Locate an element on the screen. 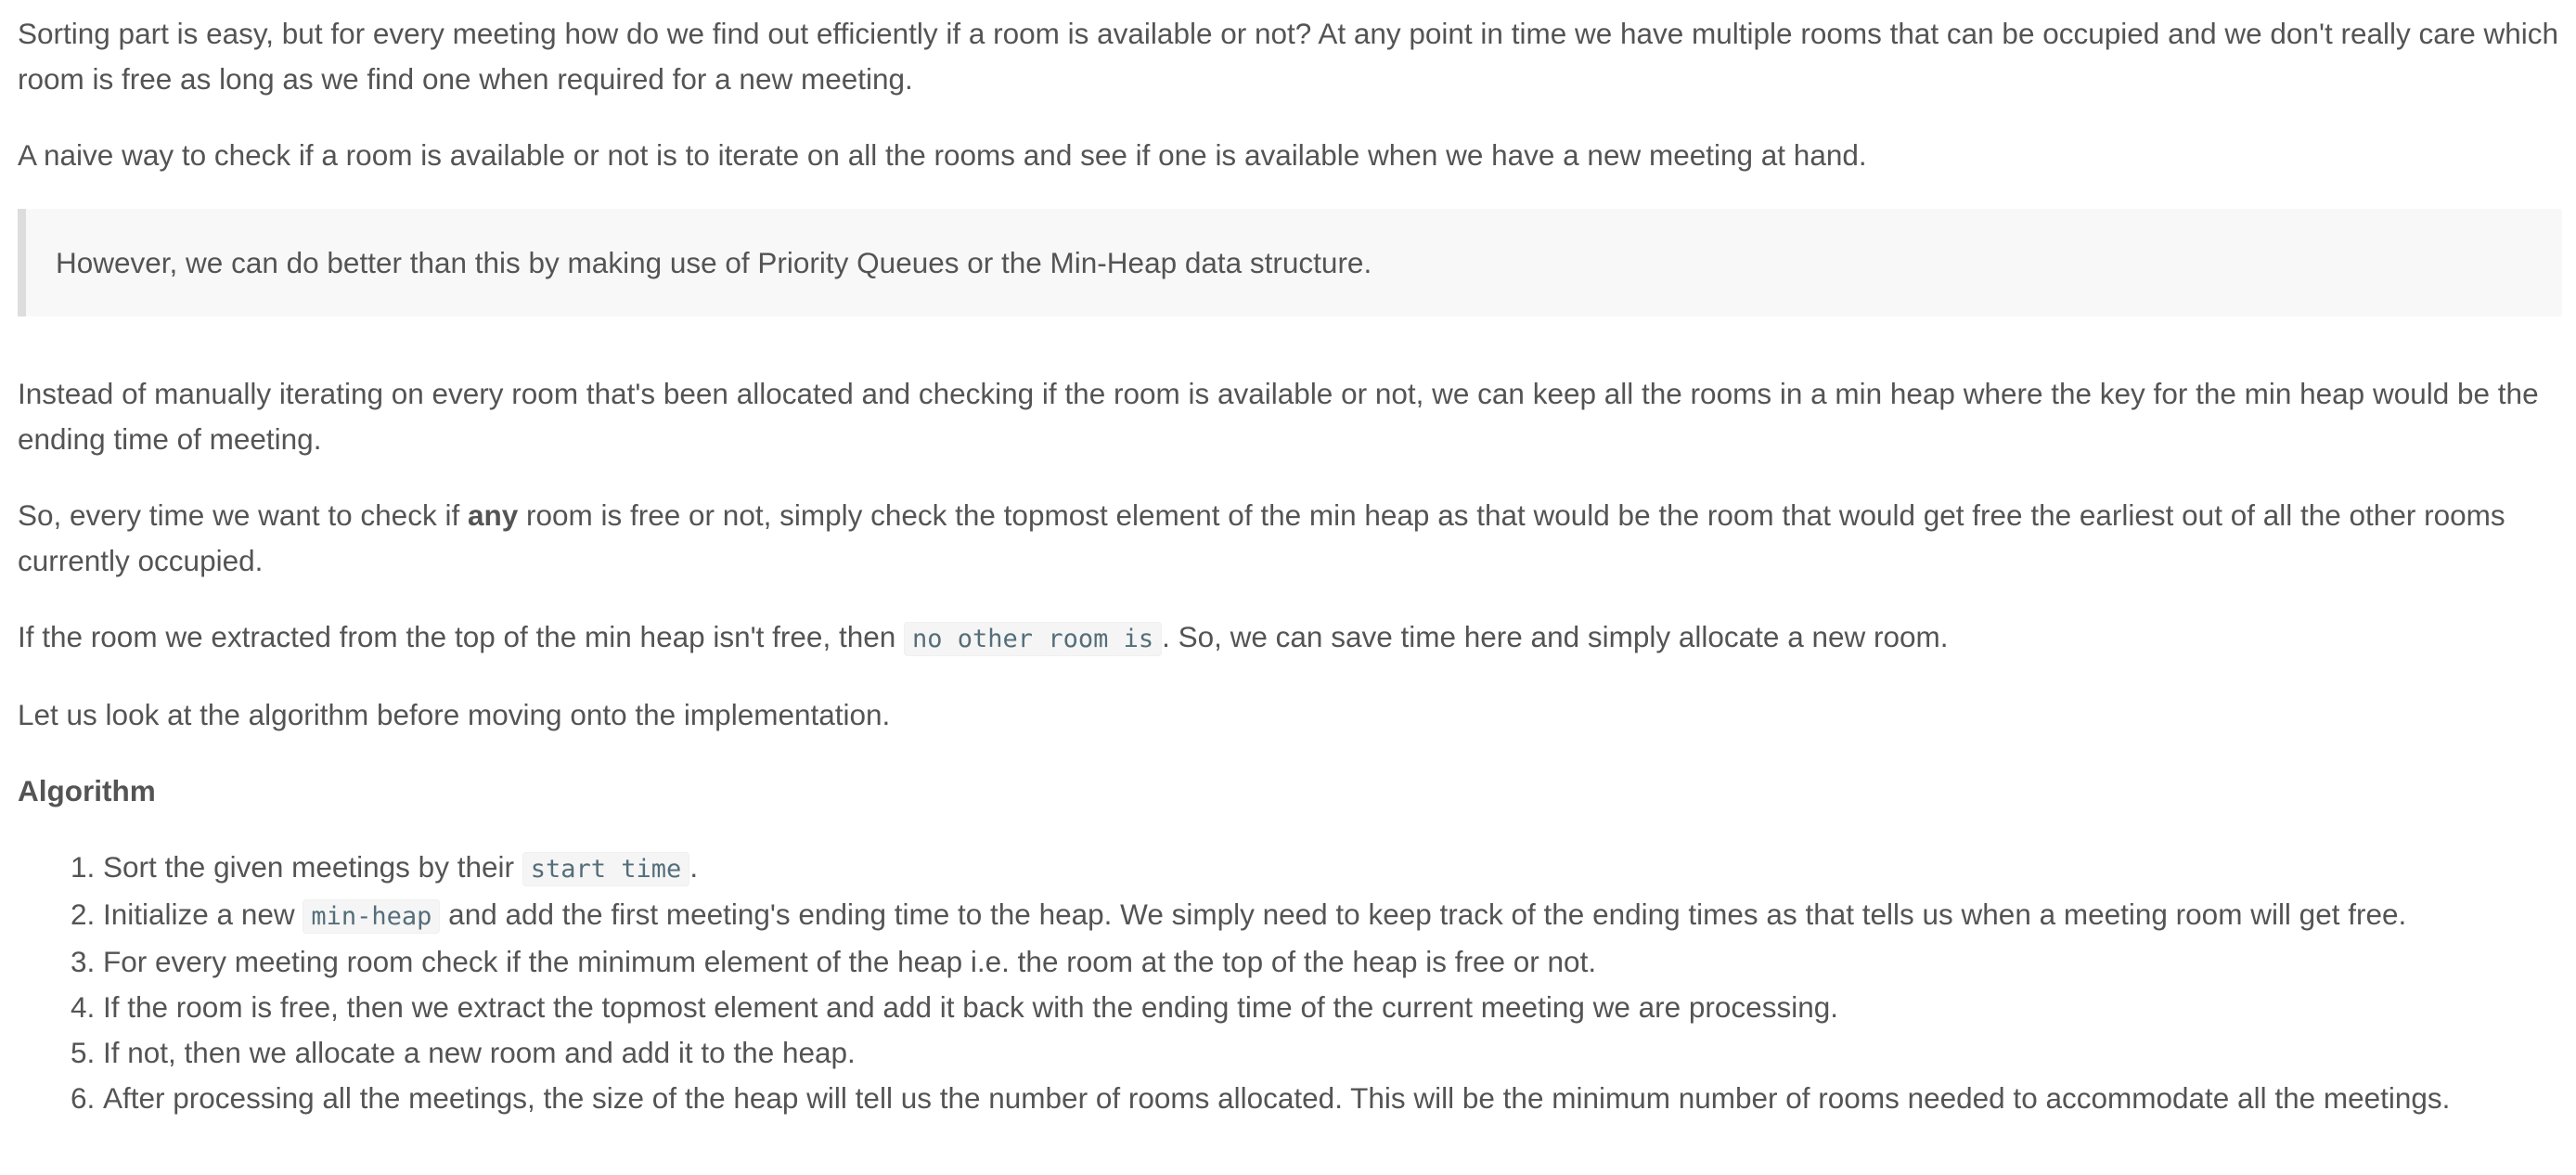 This screenshot has height=1175, width=2576. inline-code-start-time: start time is located at coordinates (606, 869).